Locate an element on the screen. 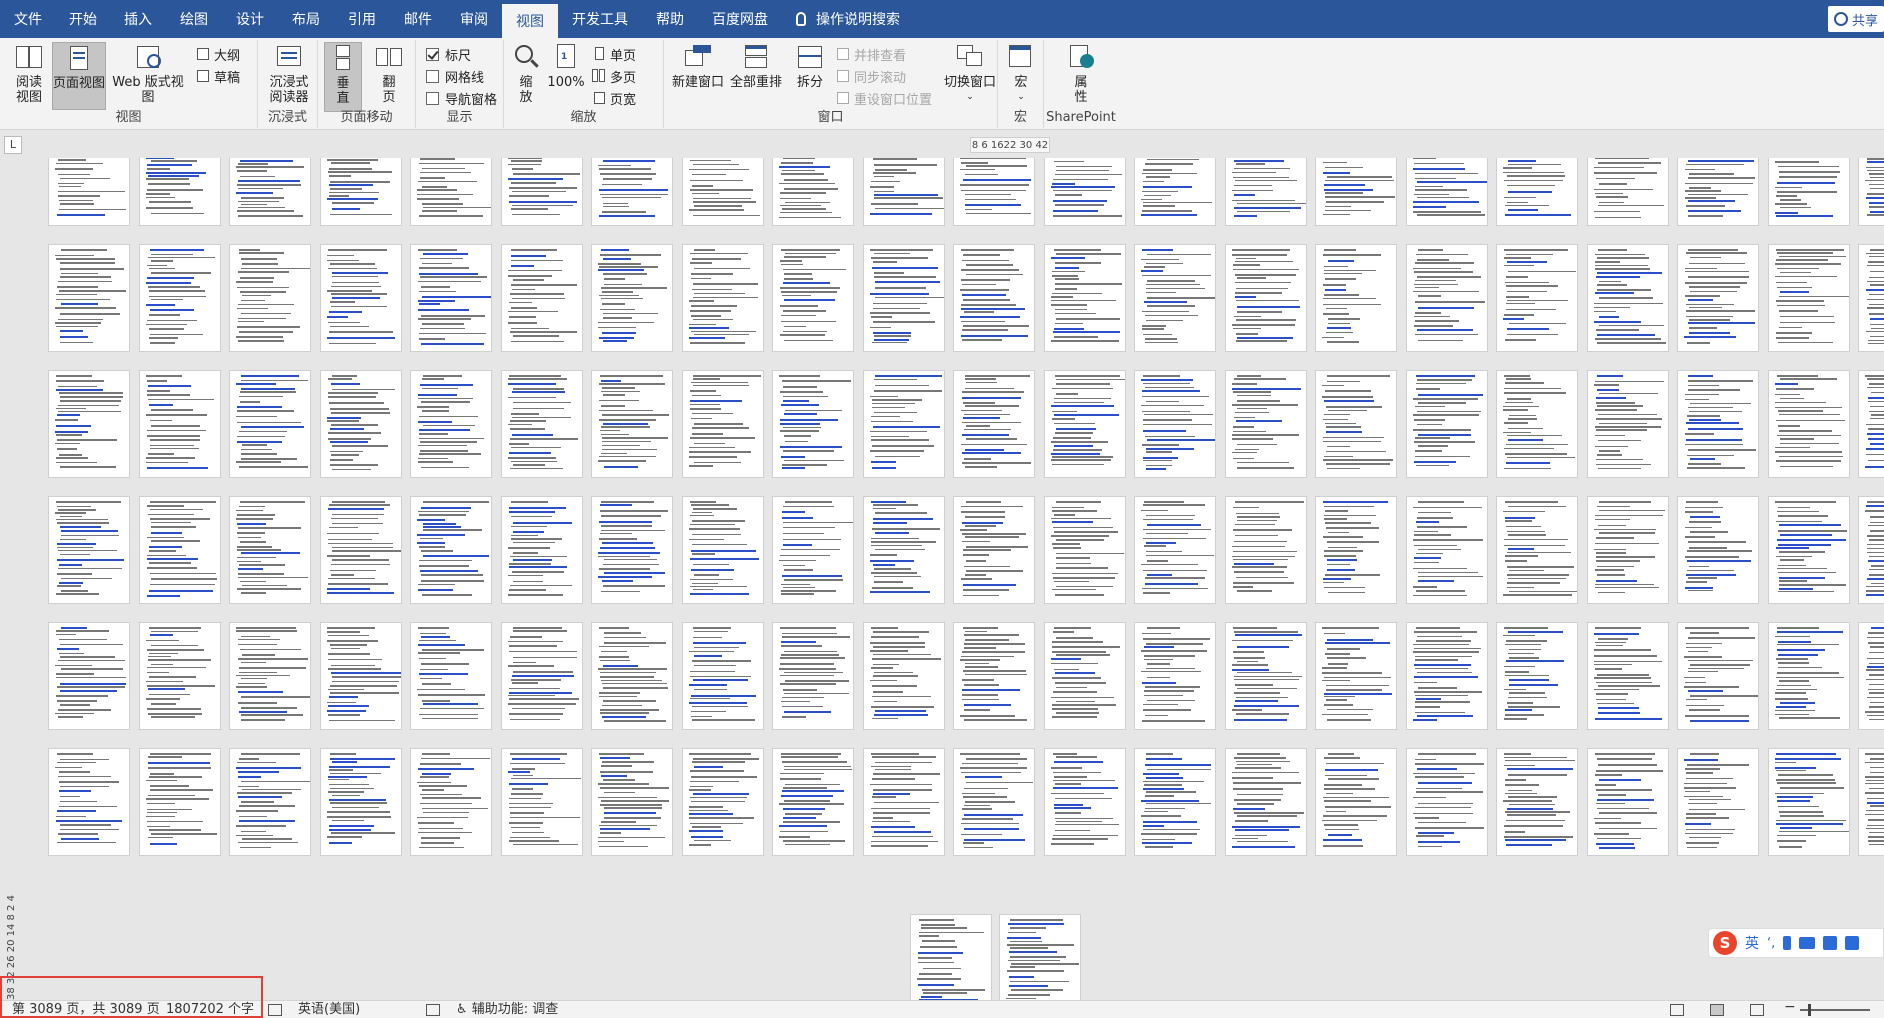 This screenshot has width=1884, height=1018. ime-toolbar: S 英 ‘, is located at coordinates (1796, 943).